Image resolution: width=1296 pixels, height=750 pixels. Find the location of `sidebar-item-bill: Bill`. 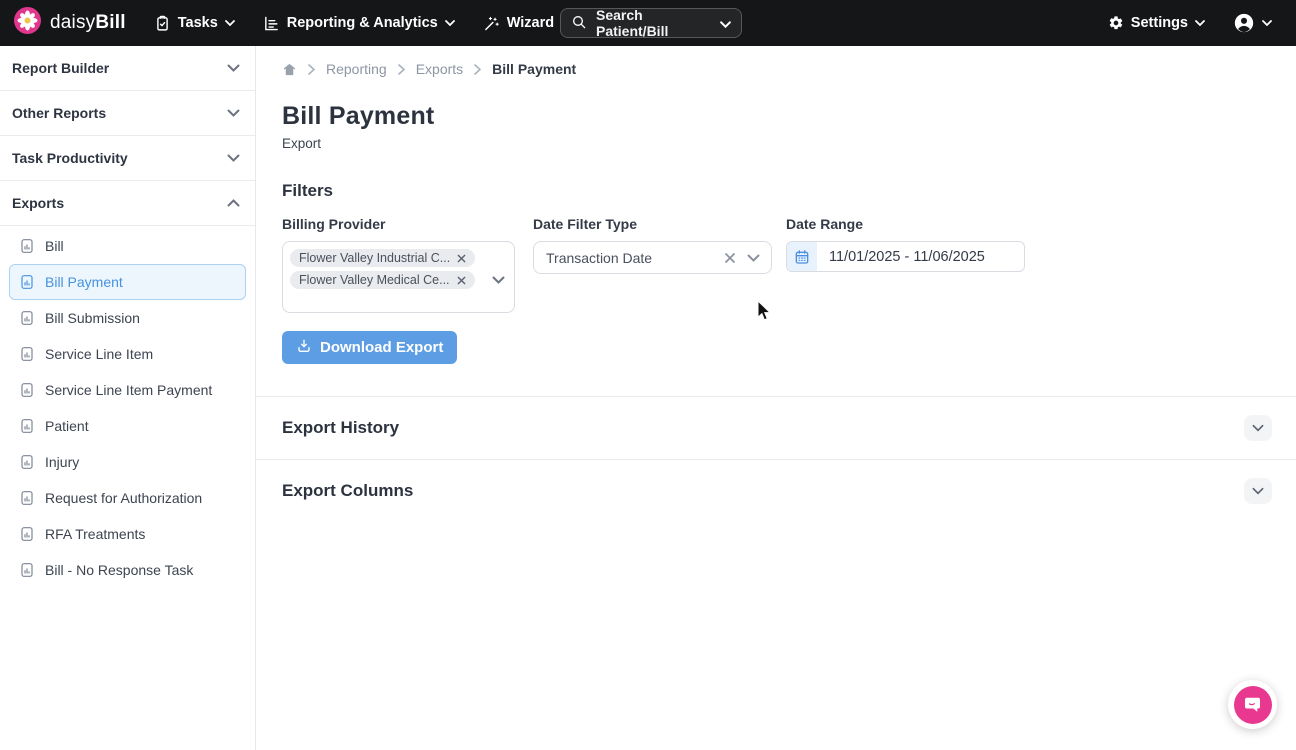

sidebar-item-bill: Bill is located at coordinates (127, 246).